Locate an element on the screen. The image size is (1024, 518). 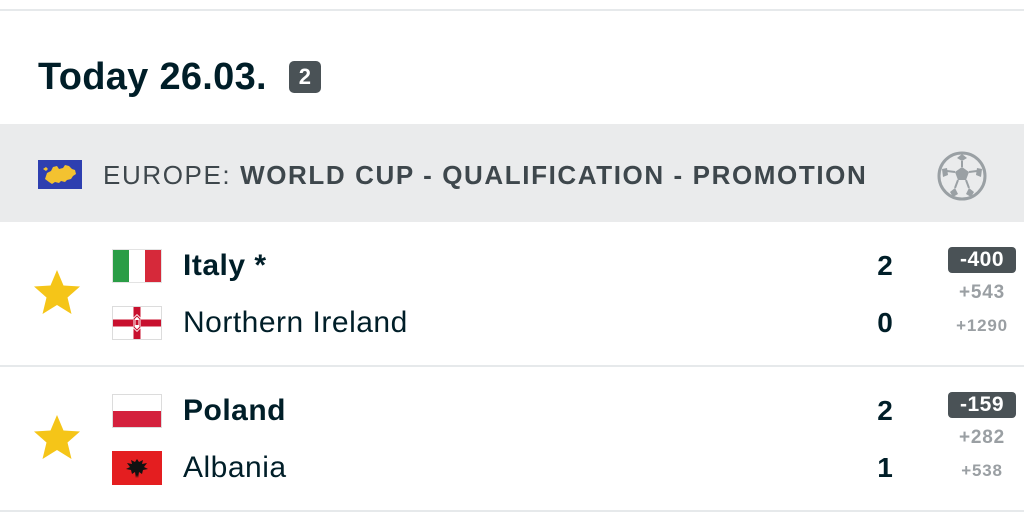
away-score: 1 is located at coordinates (885, 467).